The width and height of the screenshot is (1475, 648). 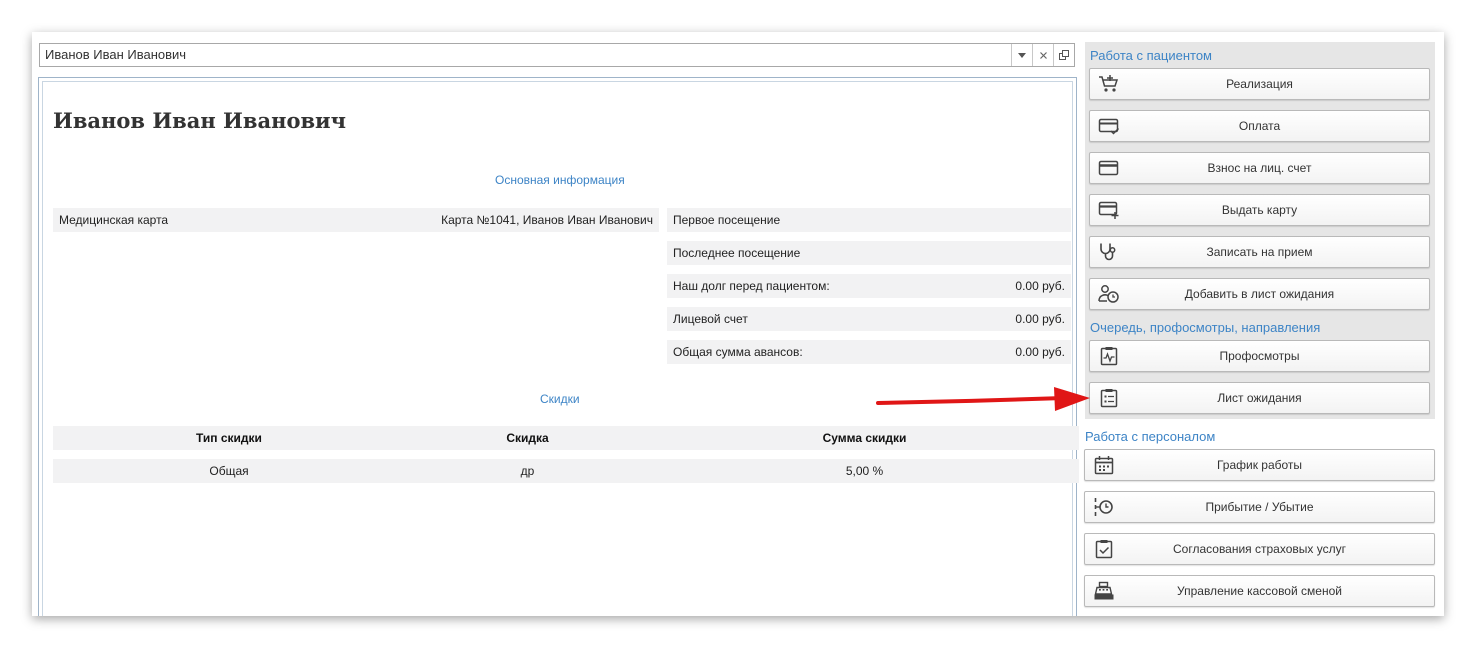 I want to click on column-header: Тип скидки, so click(x=229, y=438).